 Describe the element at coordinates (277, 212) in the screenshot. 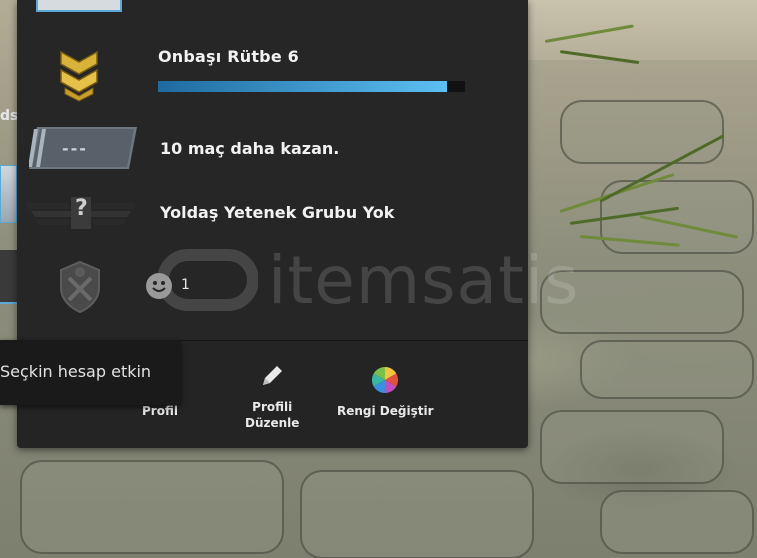

I see `skill-group-text: Yoldaş Yetenek Grubu Yok` at that location.